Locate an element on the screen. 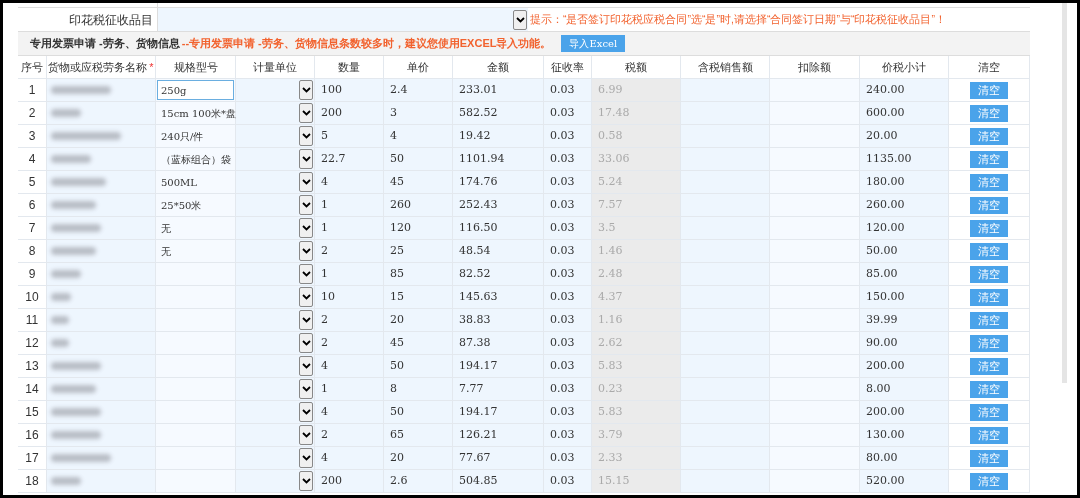  total-cell: 90.00 is located at coordinates (904, 343).